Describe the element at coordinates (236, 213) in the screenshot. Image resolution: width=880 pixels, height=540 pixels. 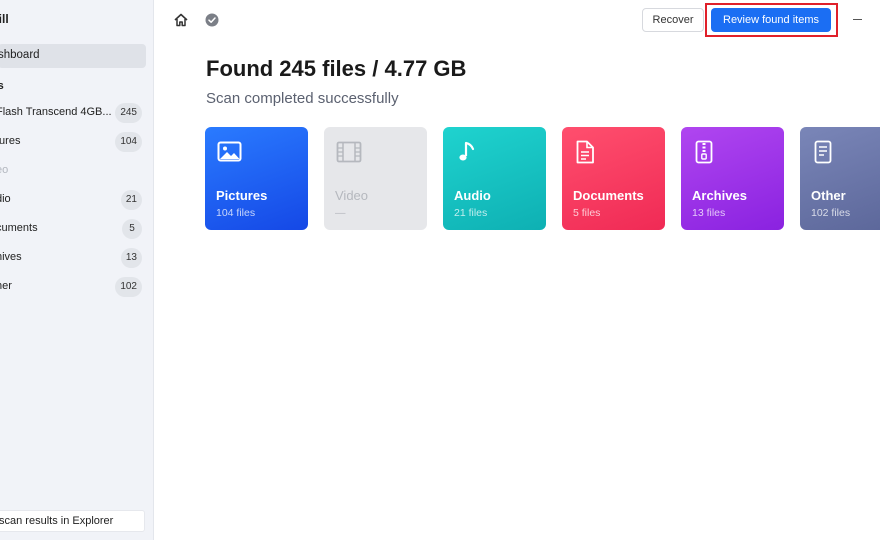
I see `card-file-count: 104 files` at that location.